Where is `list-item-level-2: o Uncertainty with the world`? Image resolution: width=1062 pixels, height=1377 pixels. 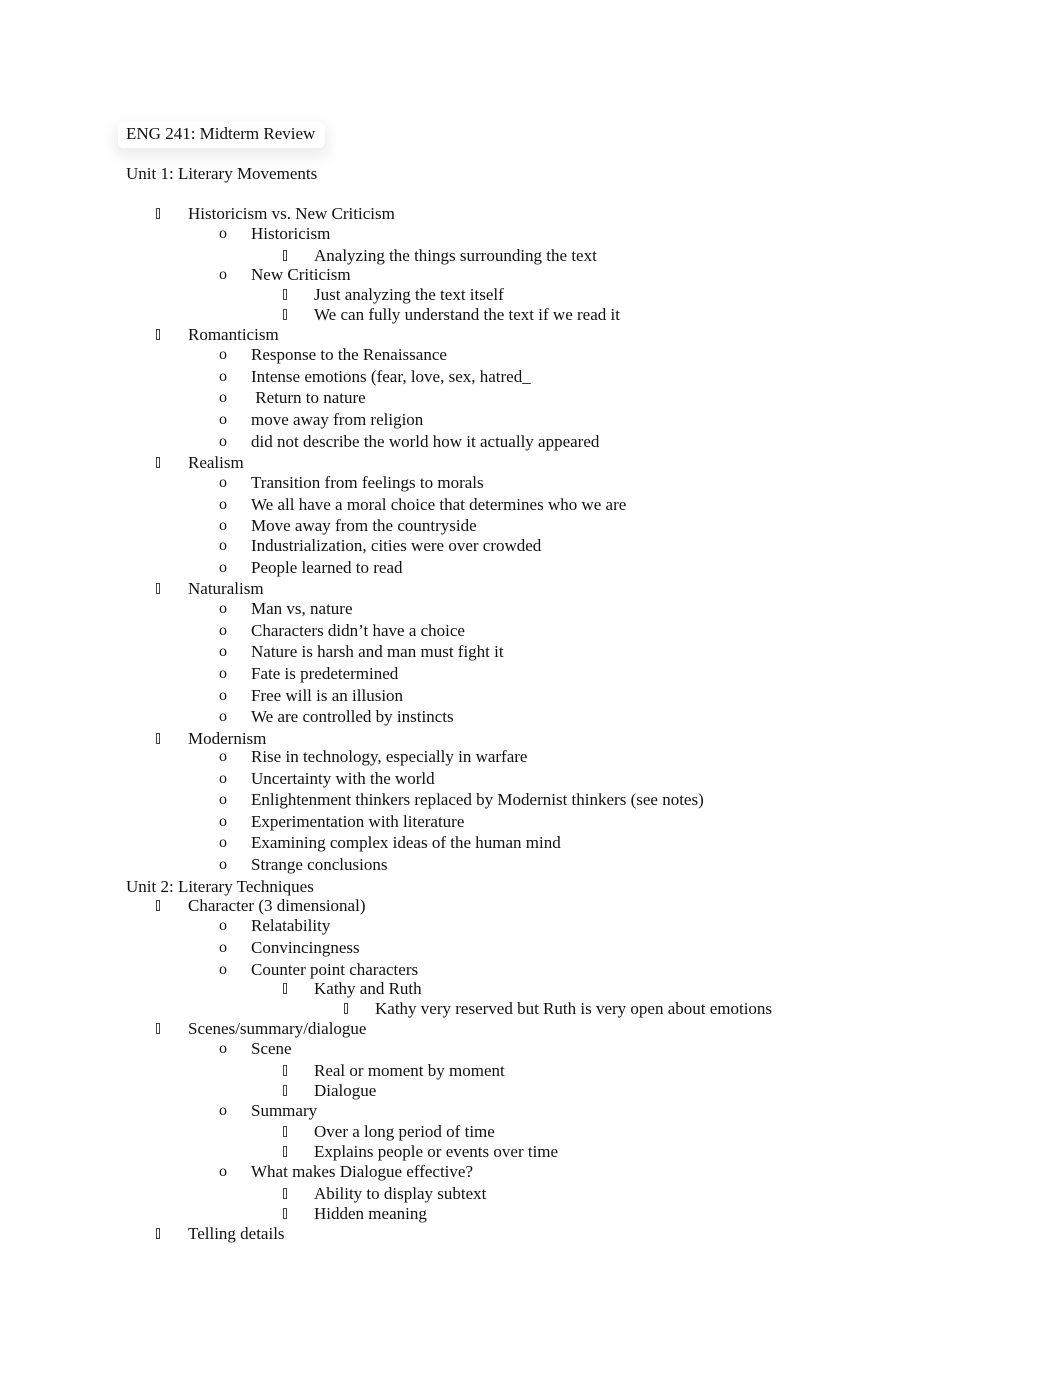
list-item-level-2: o Uncertainty with the world is located at coordinates (531, 779).